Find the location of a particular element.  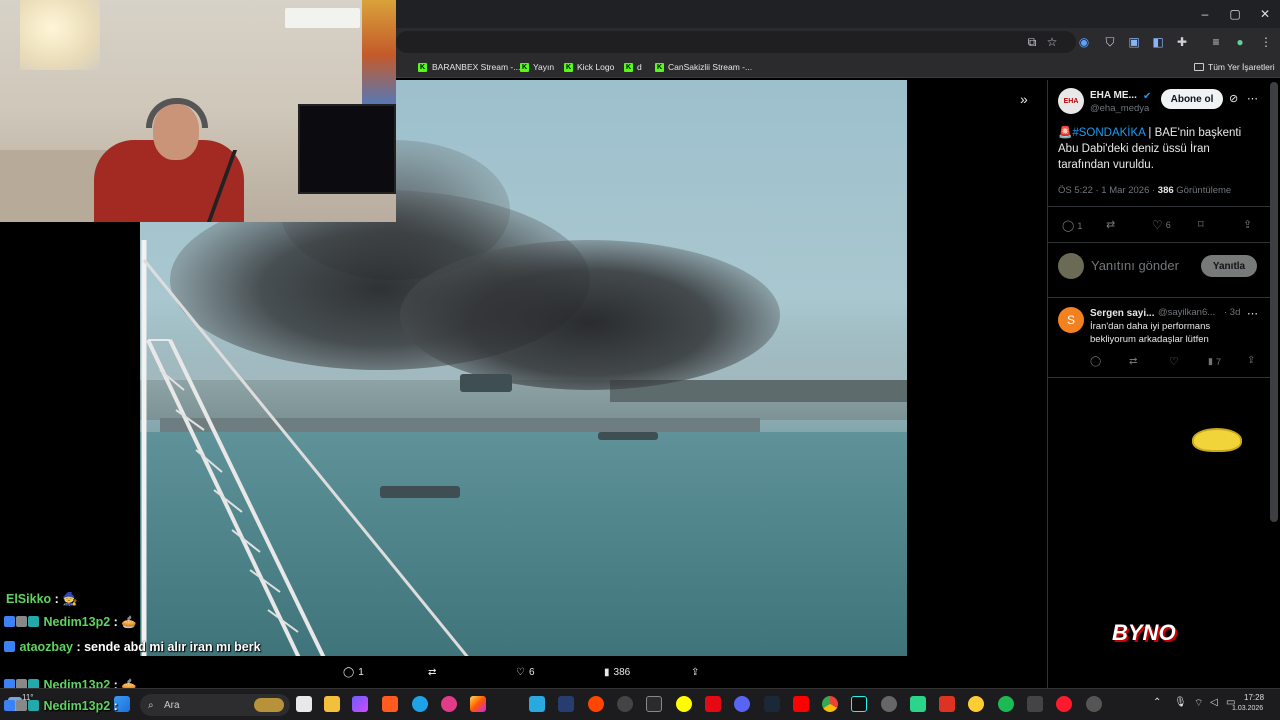

bookmark-yayin: K Yayın is located at coordinates (537, 67).